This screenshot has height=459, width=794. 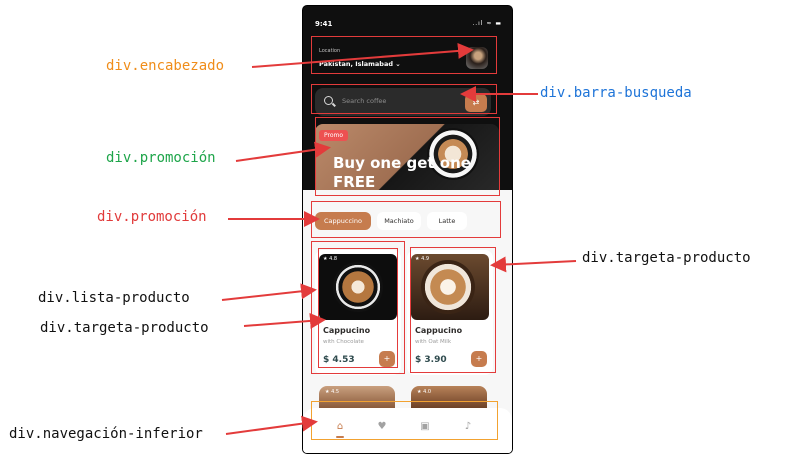 I want to click on label-barra-busqueda: div.barra-busqueda, so click(x=616, y=93).